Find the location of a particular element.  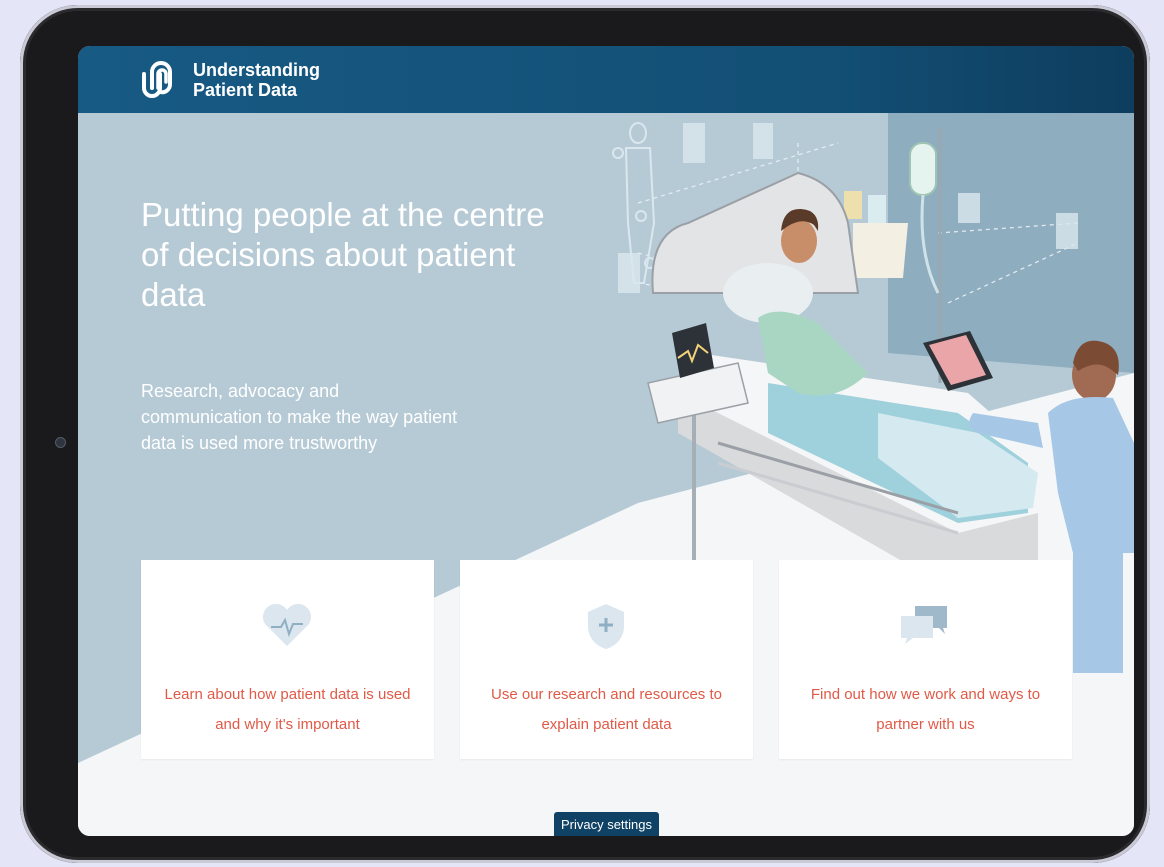

brand-line-1: Understanding is located at coordinates (257, 70).